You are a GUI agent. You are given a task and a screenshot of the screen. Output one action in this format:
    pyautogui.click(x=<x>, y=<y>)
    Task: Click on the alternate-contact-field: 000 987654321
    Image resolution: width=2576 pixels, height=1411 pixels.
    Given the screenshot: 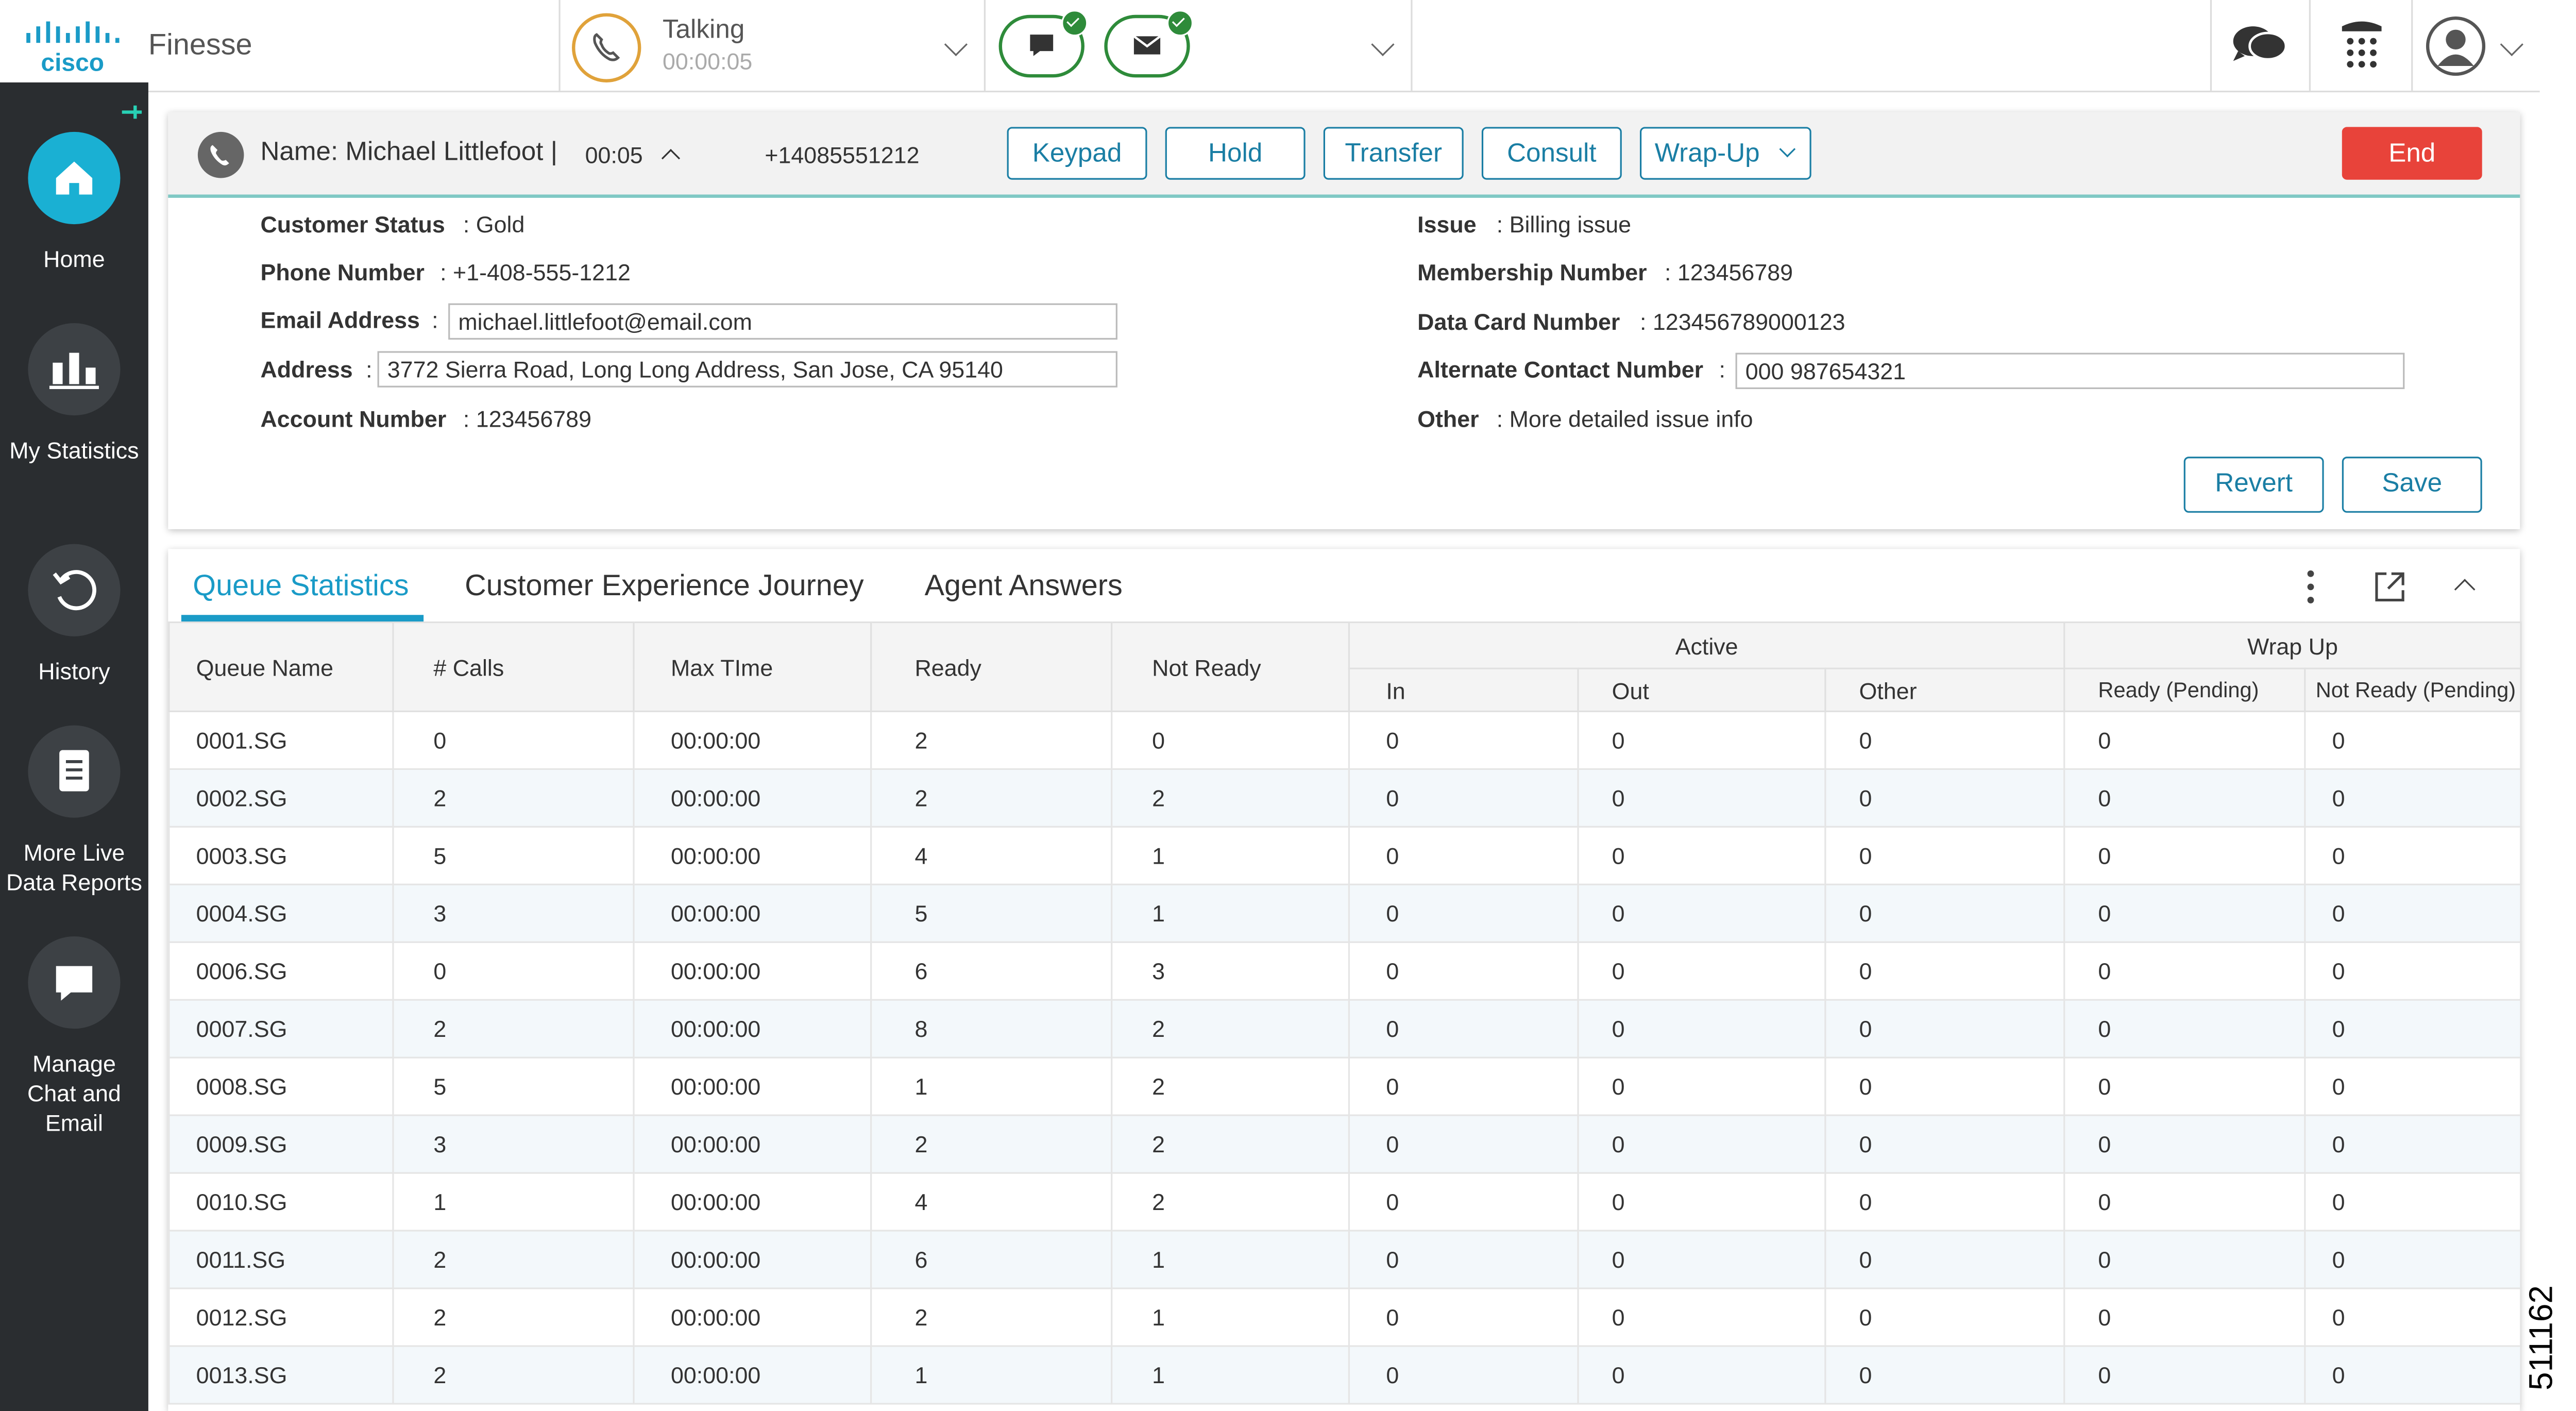 What is the action you would take?
    pyautogui.click(x=2070, y=370)
    